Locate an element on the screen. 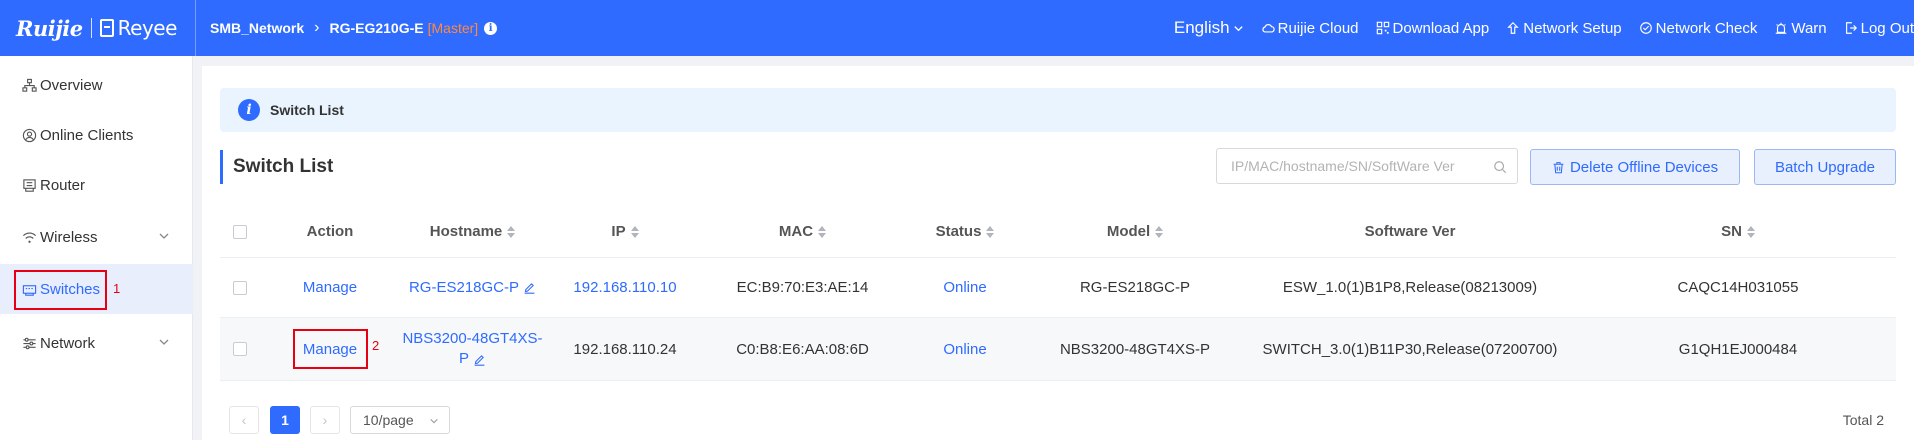 This screenshot has width=1914, height=440. network-setup-label: Network Setup is located at coordinates (1572, 28).